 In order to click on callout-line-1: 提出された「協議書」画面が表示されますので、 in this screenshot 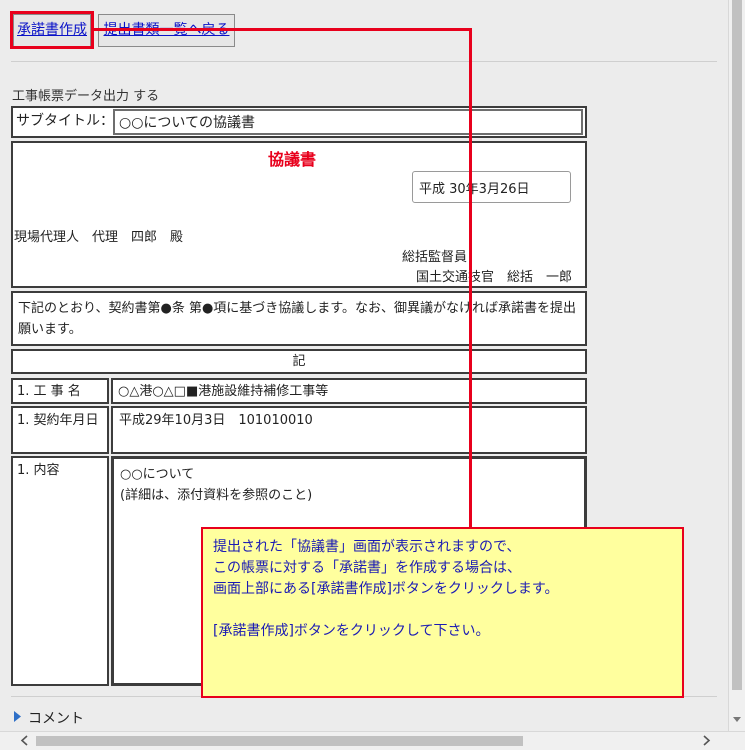, I will do `click(367, 547)`.